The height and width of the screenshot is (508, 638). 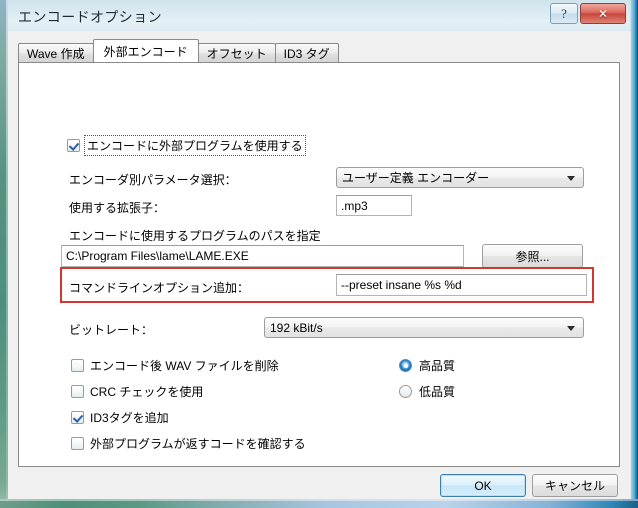 What do you see at coordinates (306, 53) in the screenshot?
I see `tab-id3-tag: ID3 タグ` at bounding box center [306, 53].